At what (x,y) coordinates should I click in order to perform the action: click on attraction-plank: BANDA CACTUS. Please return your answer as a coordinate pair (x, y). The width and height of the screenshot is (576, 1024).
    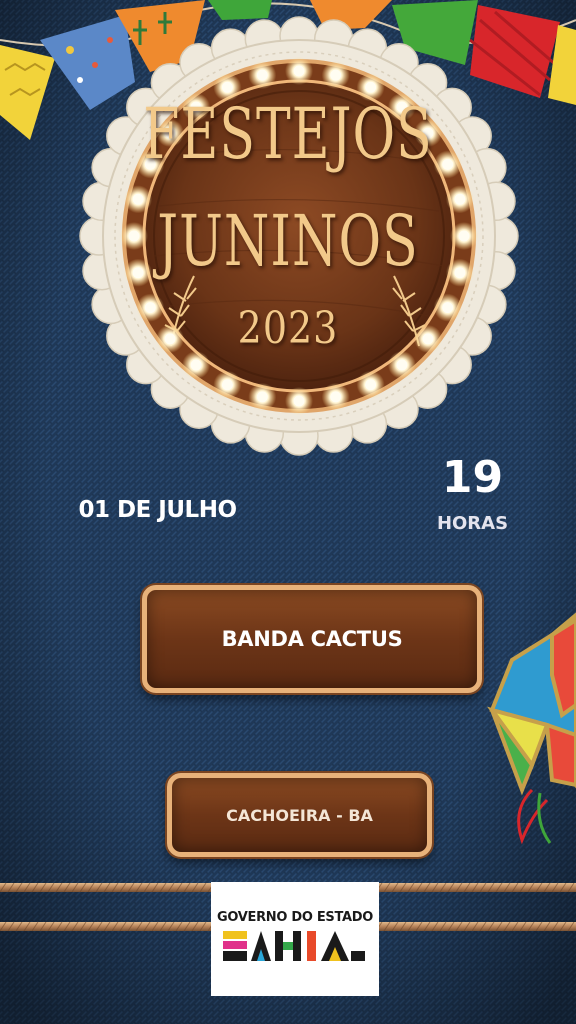
    Looking at the image, I should click on (312, 639).